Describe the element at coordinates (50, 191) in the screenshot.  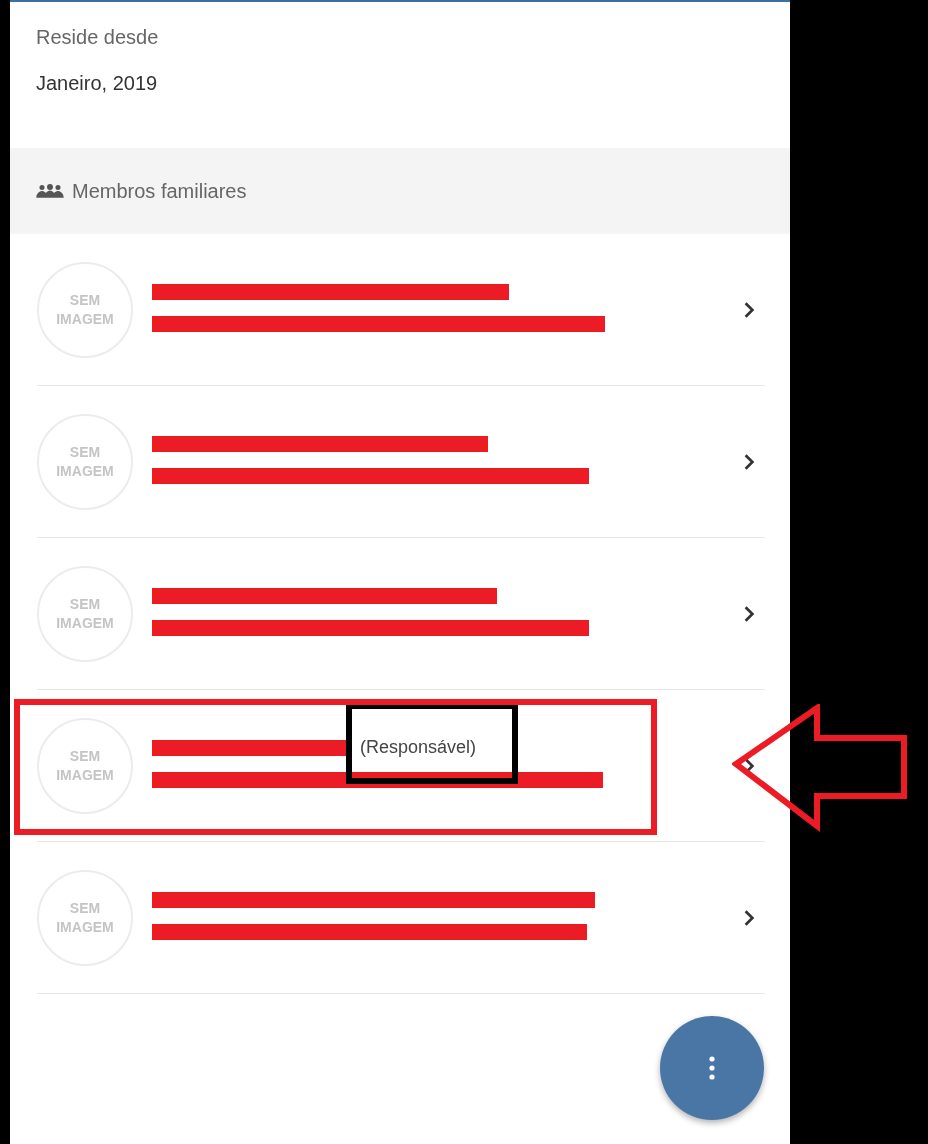
I see `people-icon` at that location.